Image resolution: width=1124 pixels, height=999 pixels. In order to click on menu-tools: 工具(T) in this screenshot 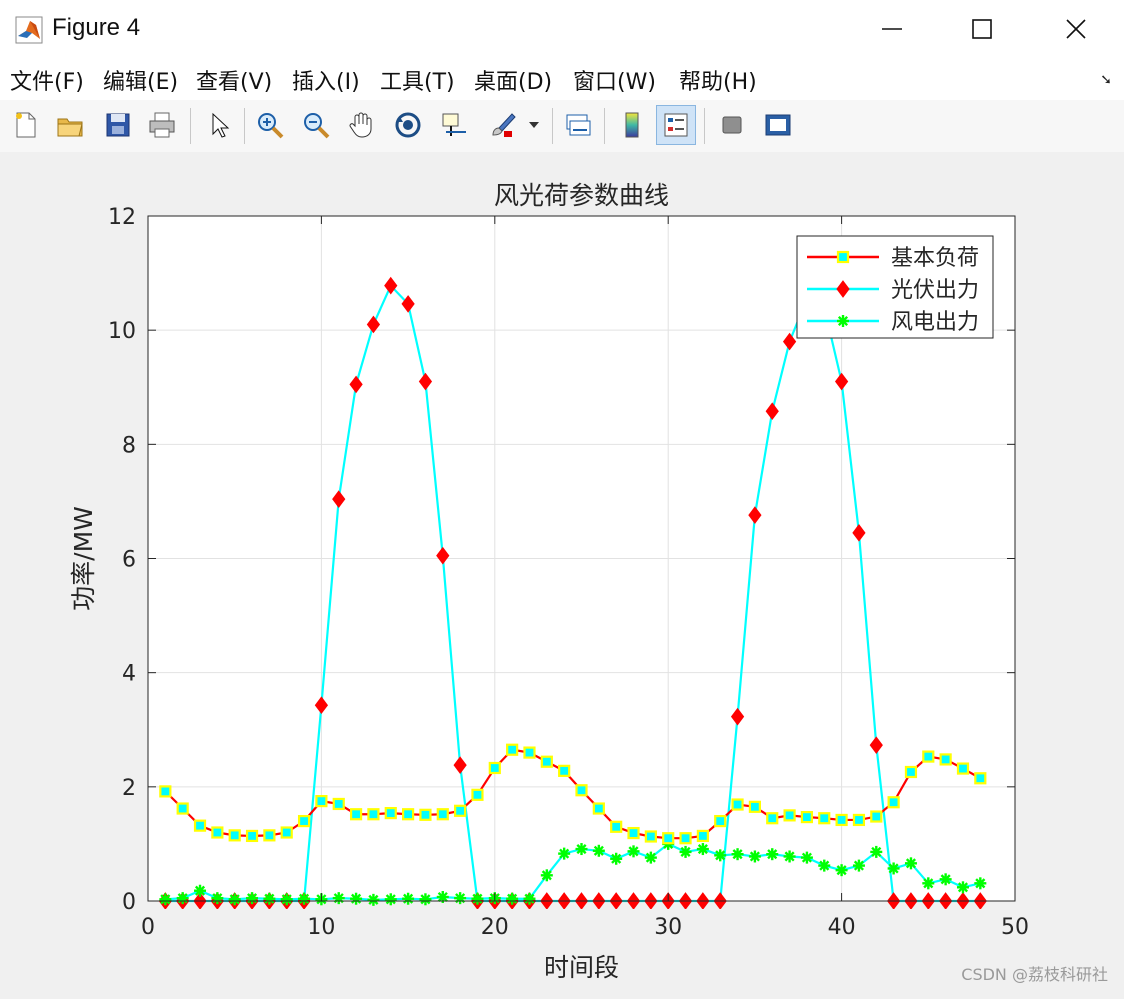, I will do `click(417, 80)`.